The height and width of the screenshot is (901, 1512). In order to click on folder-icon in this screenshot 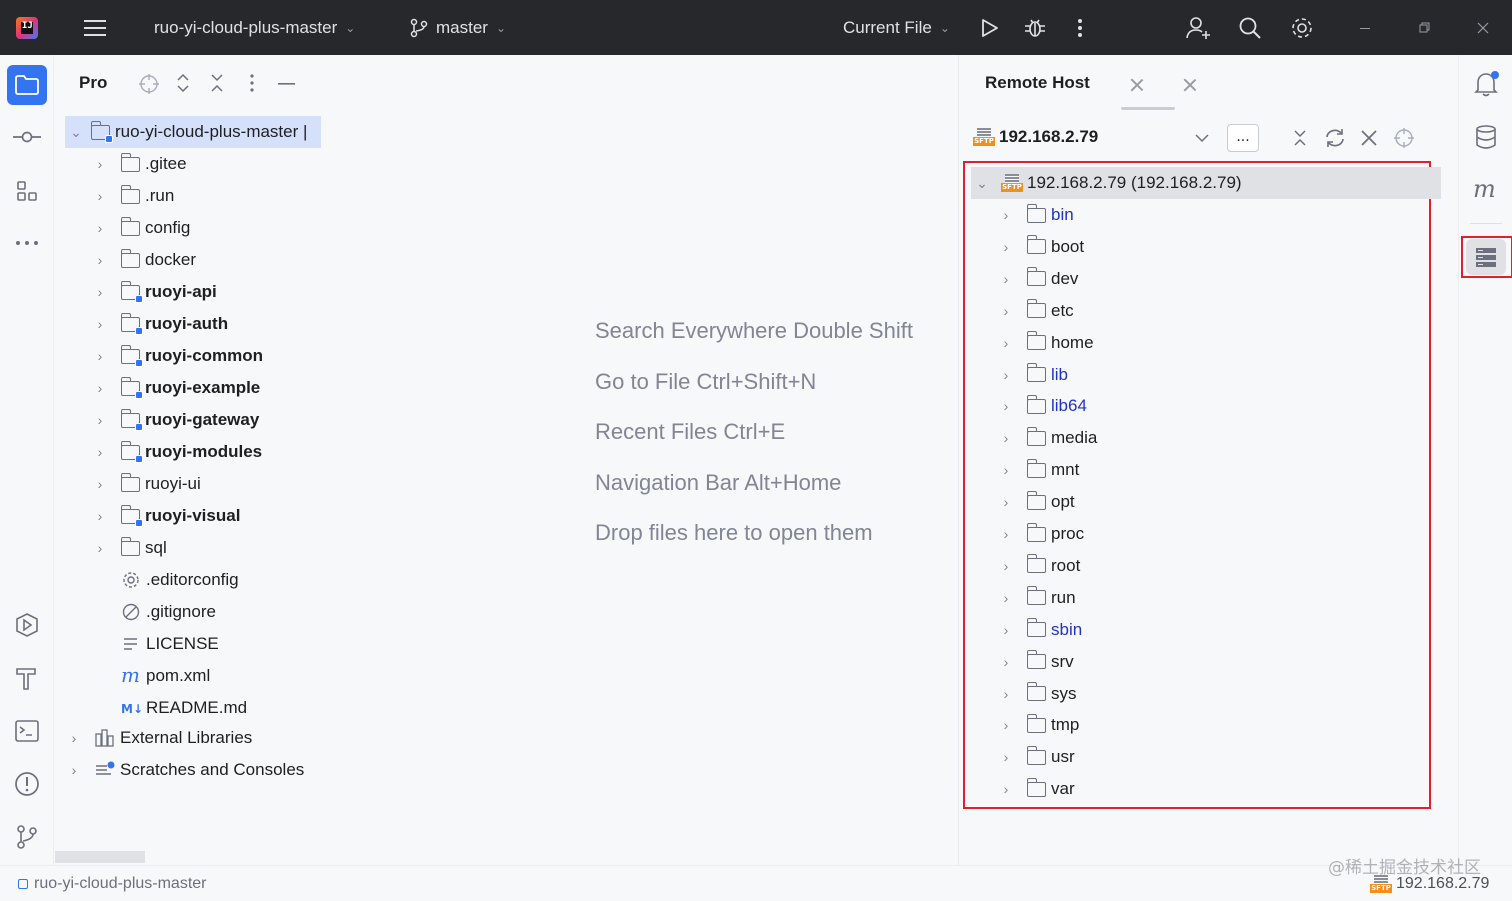, I will do `click(1036, 468)`.